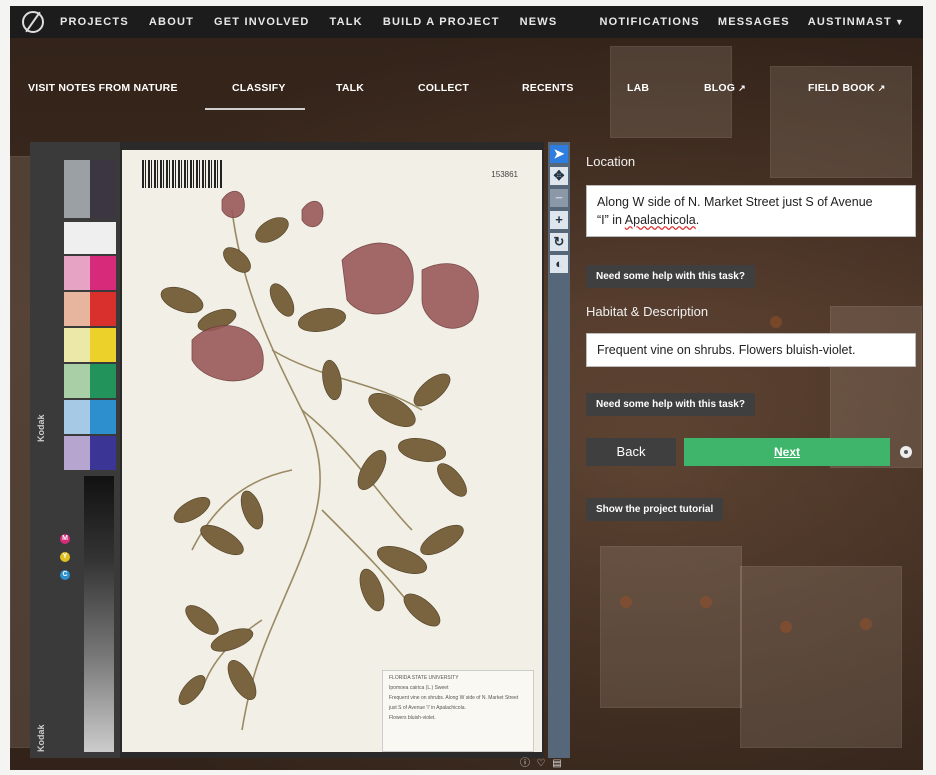 The image size is (936, 775). What do you see at coordinates (412, 718) in the screenshot?
I see `specimen-label-line: Flowers bluish-violet.` at bounding box center [412, 718].